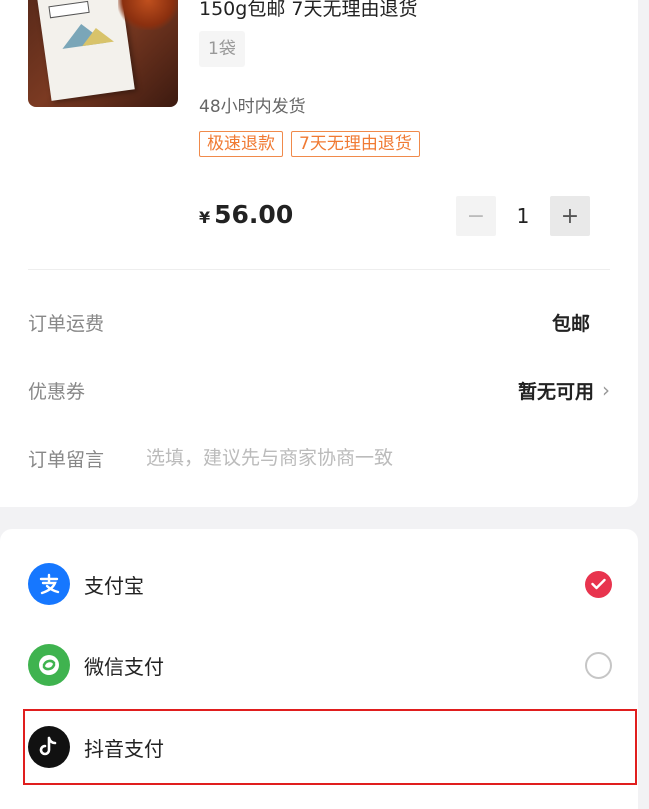 The image size is (649, 809). What do you see at coordinates (356, 458) in the screenshot?
I see `memo-input` at bounding box center [356, 458].